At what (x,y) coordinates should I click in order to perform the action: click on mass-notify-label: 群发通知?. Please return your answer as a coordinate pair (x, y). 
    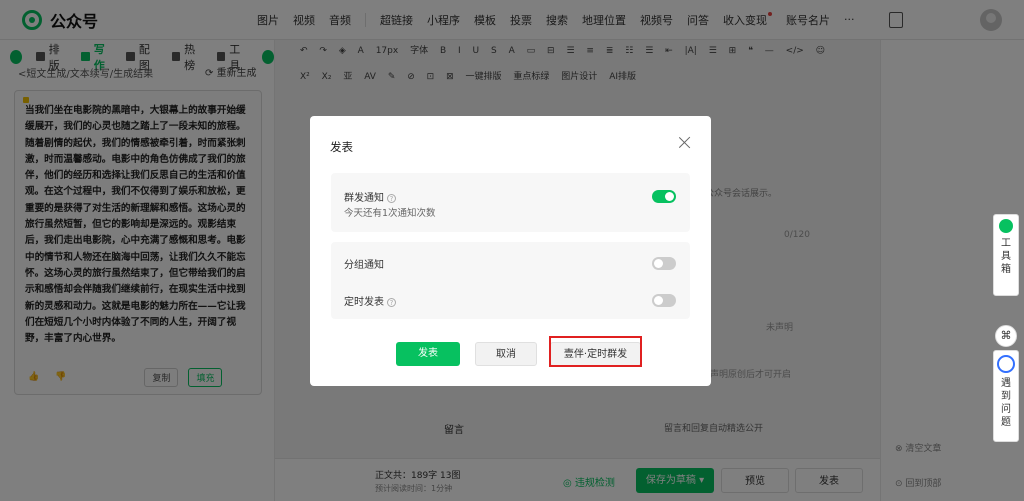
    Looking at the image, I should click on (370, 196).